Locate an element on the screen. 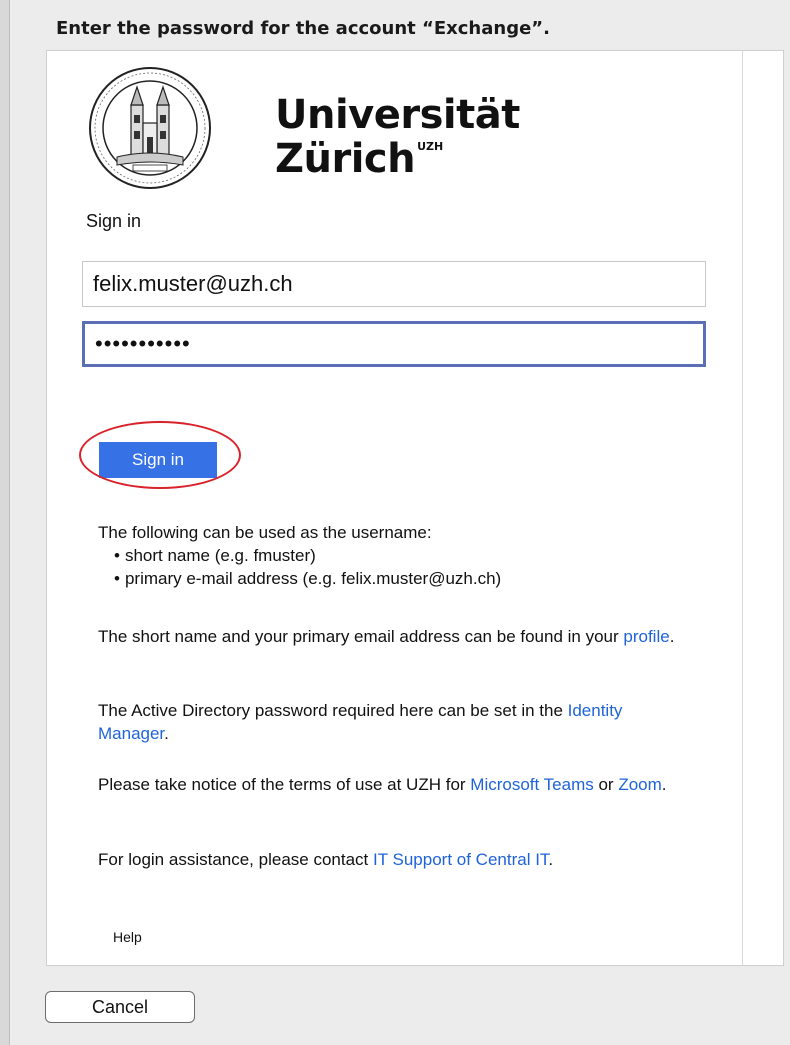  scroll-track is located at coordinates (742, 508).